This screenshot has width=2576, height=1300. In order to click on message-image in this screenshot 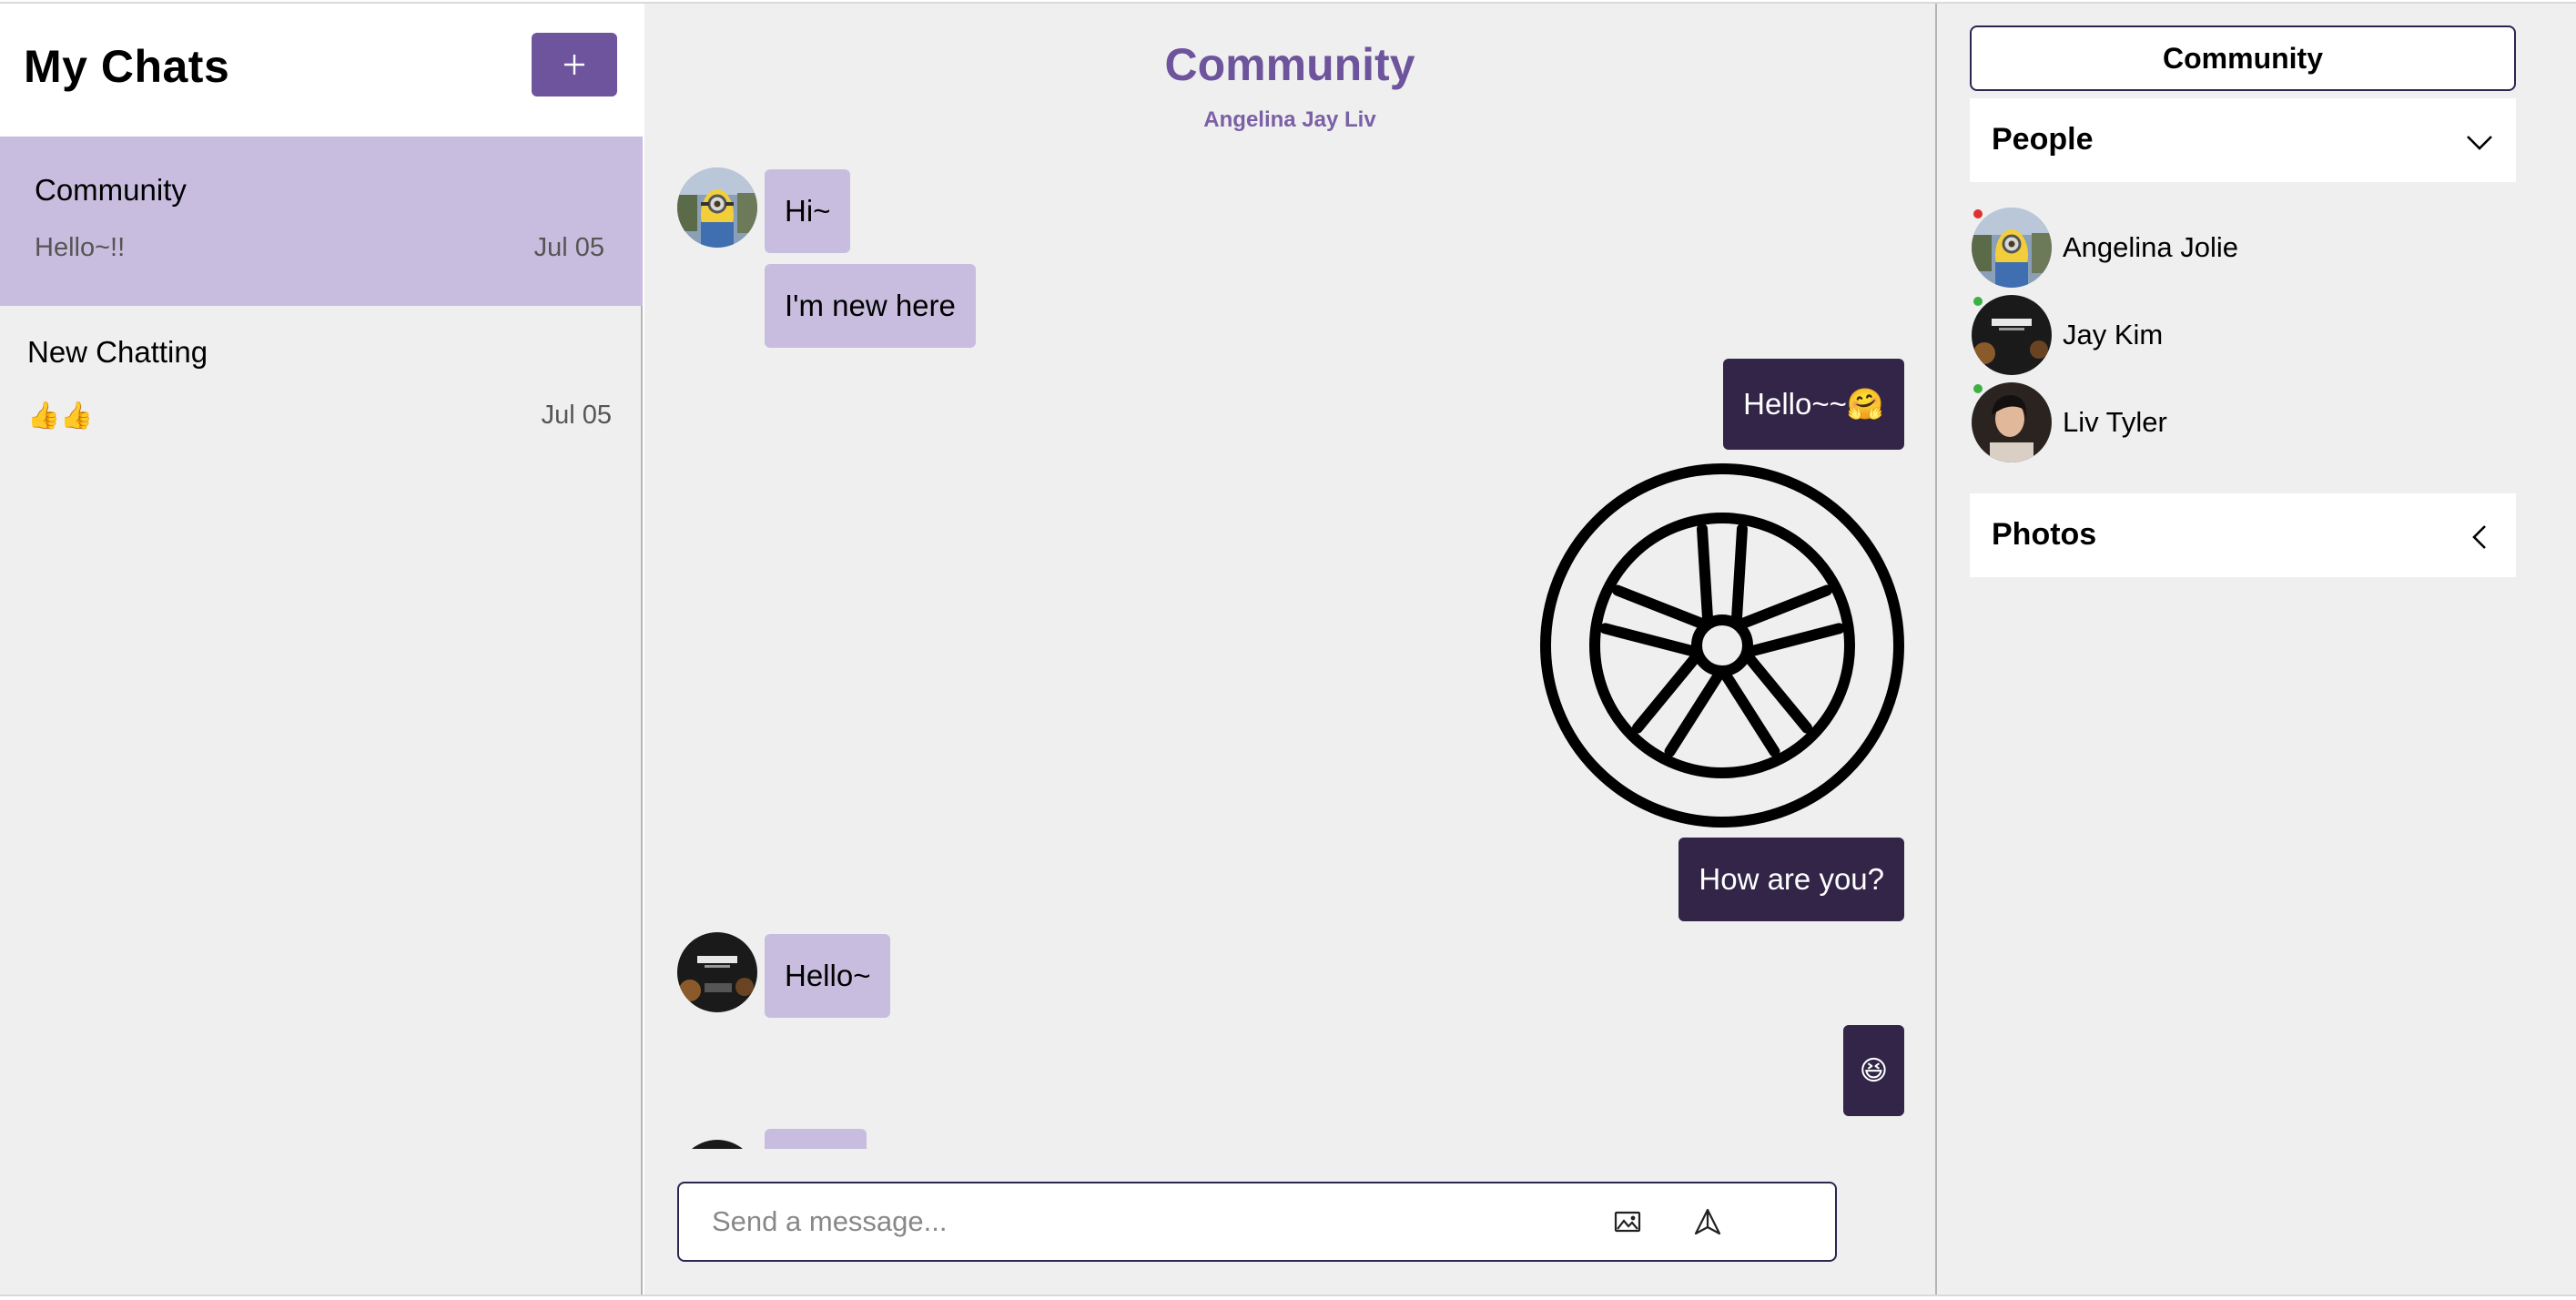, I will do `click(1722, 645)`.